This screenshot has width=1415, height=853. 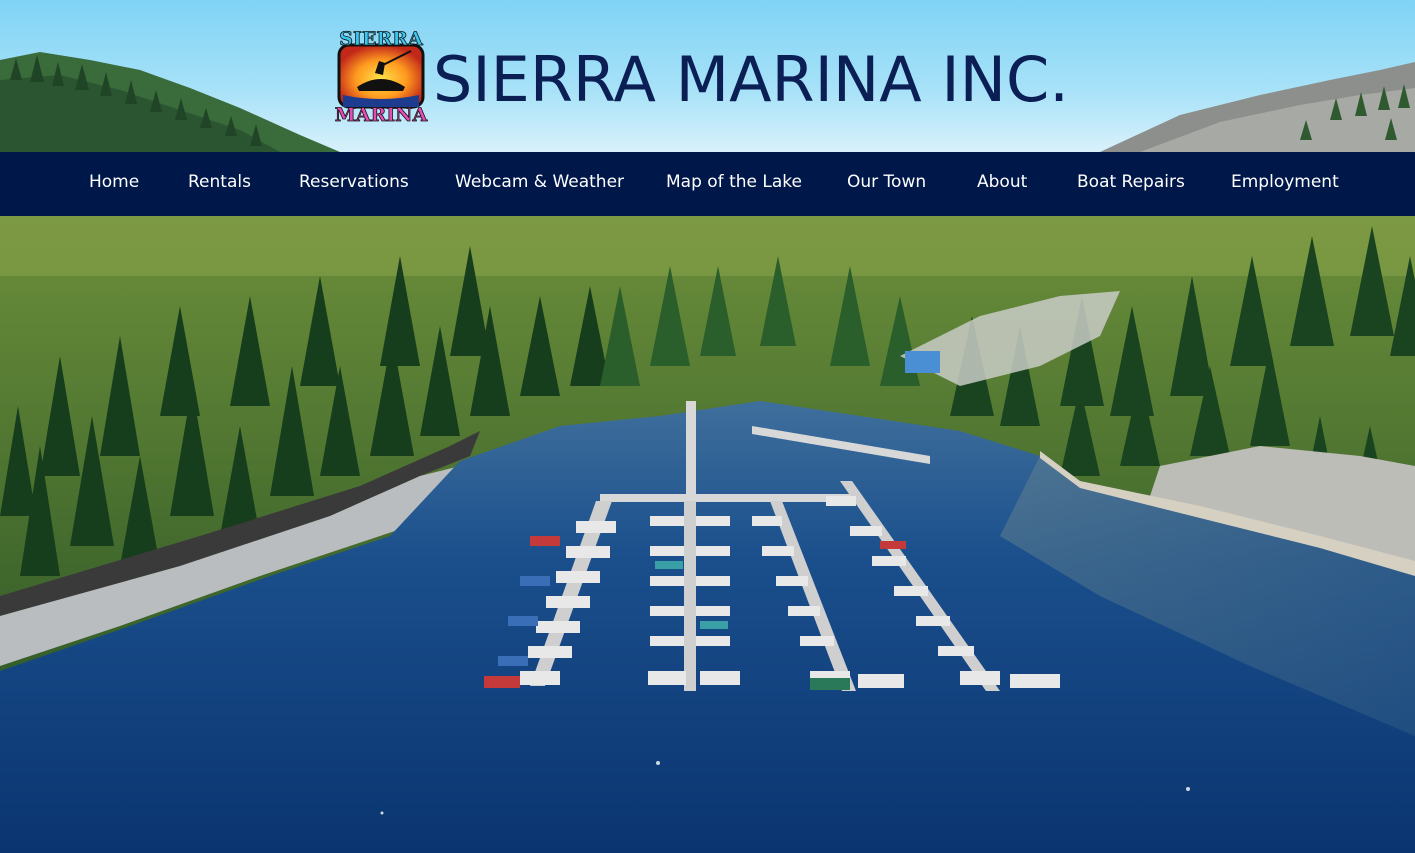 What do you see at coordinates (1131, 184) in the screenshot?
I see `nav-item-boat-repairs: Boat Repairs` at bounding box center [1131, 184].